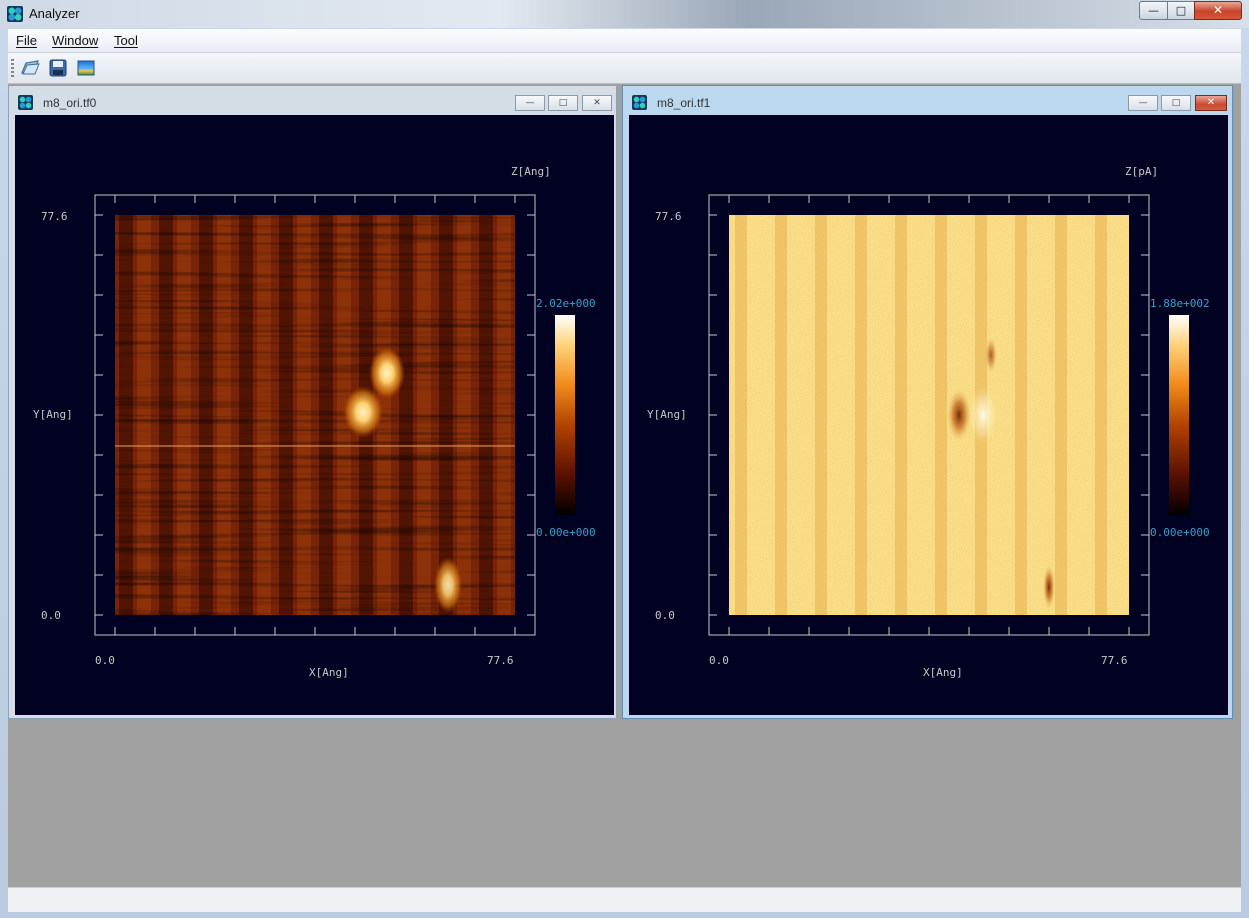 Image resolution: width=1249 pixels, height=918 pixels. What do you see at coordinates (12, 69) in the screenshot?
I see `toolbar-grip` at bounding box center [12, 69].